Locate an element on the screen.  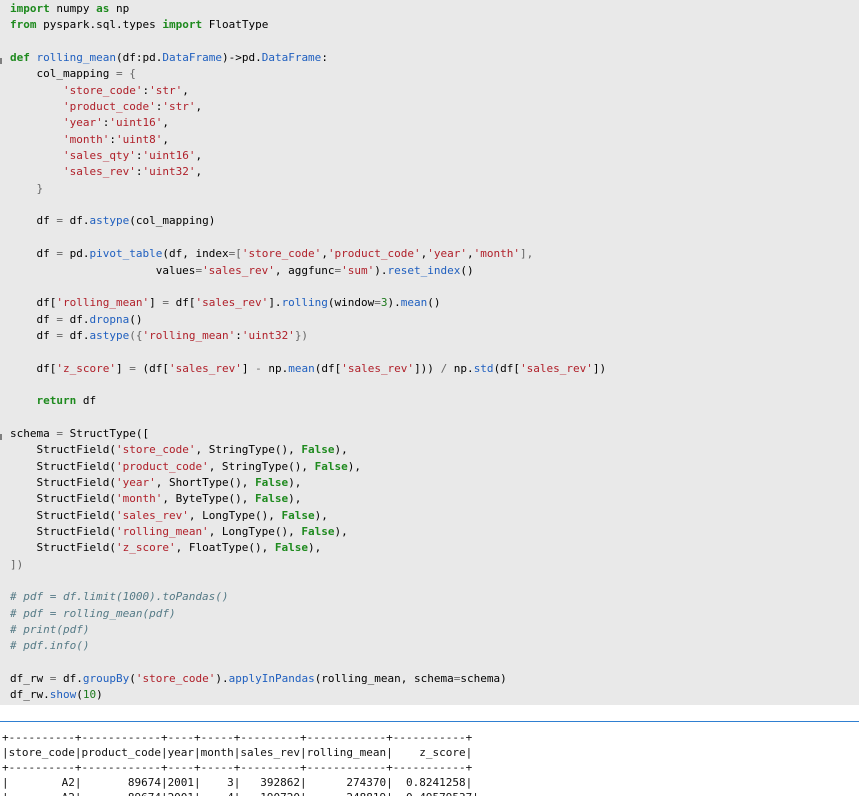
code-token: , FloatType(), is located at coordinates (225, 548).